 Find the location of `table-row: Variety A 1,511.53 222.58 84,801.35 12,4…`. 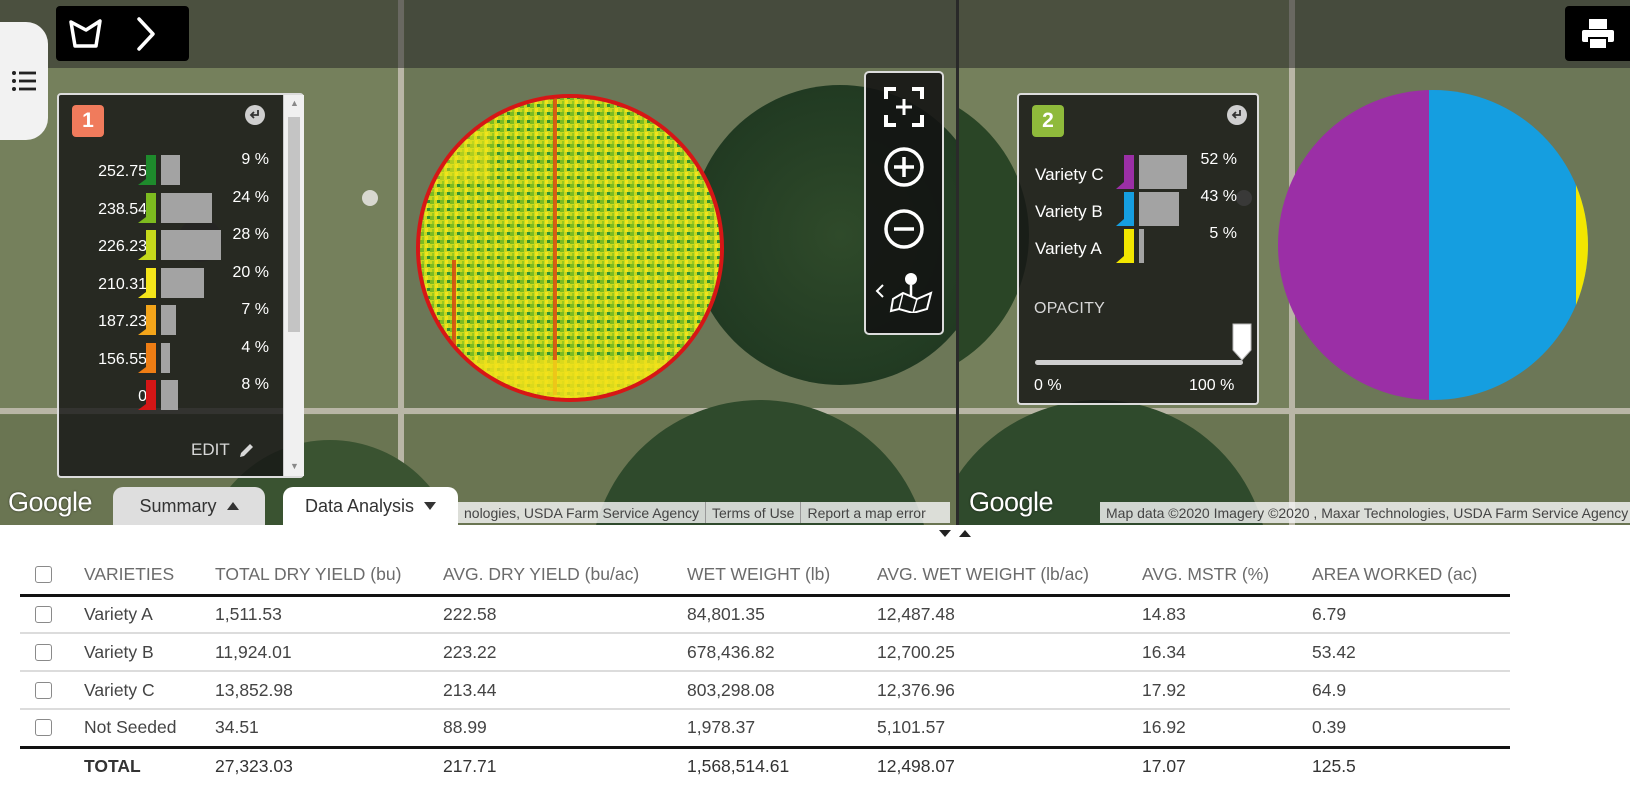

table-row: Variety A 1,511.53 222.58 84,801.35 12,4… is located at coordinates (765, 614).